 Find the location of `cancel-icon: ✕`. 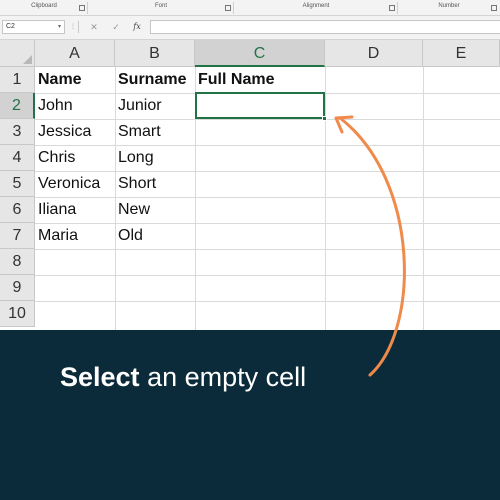

cancel-icon: ✕ is located at coordinates (94, 27).